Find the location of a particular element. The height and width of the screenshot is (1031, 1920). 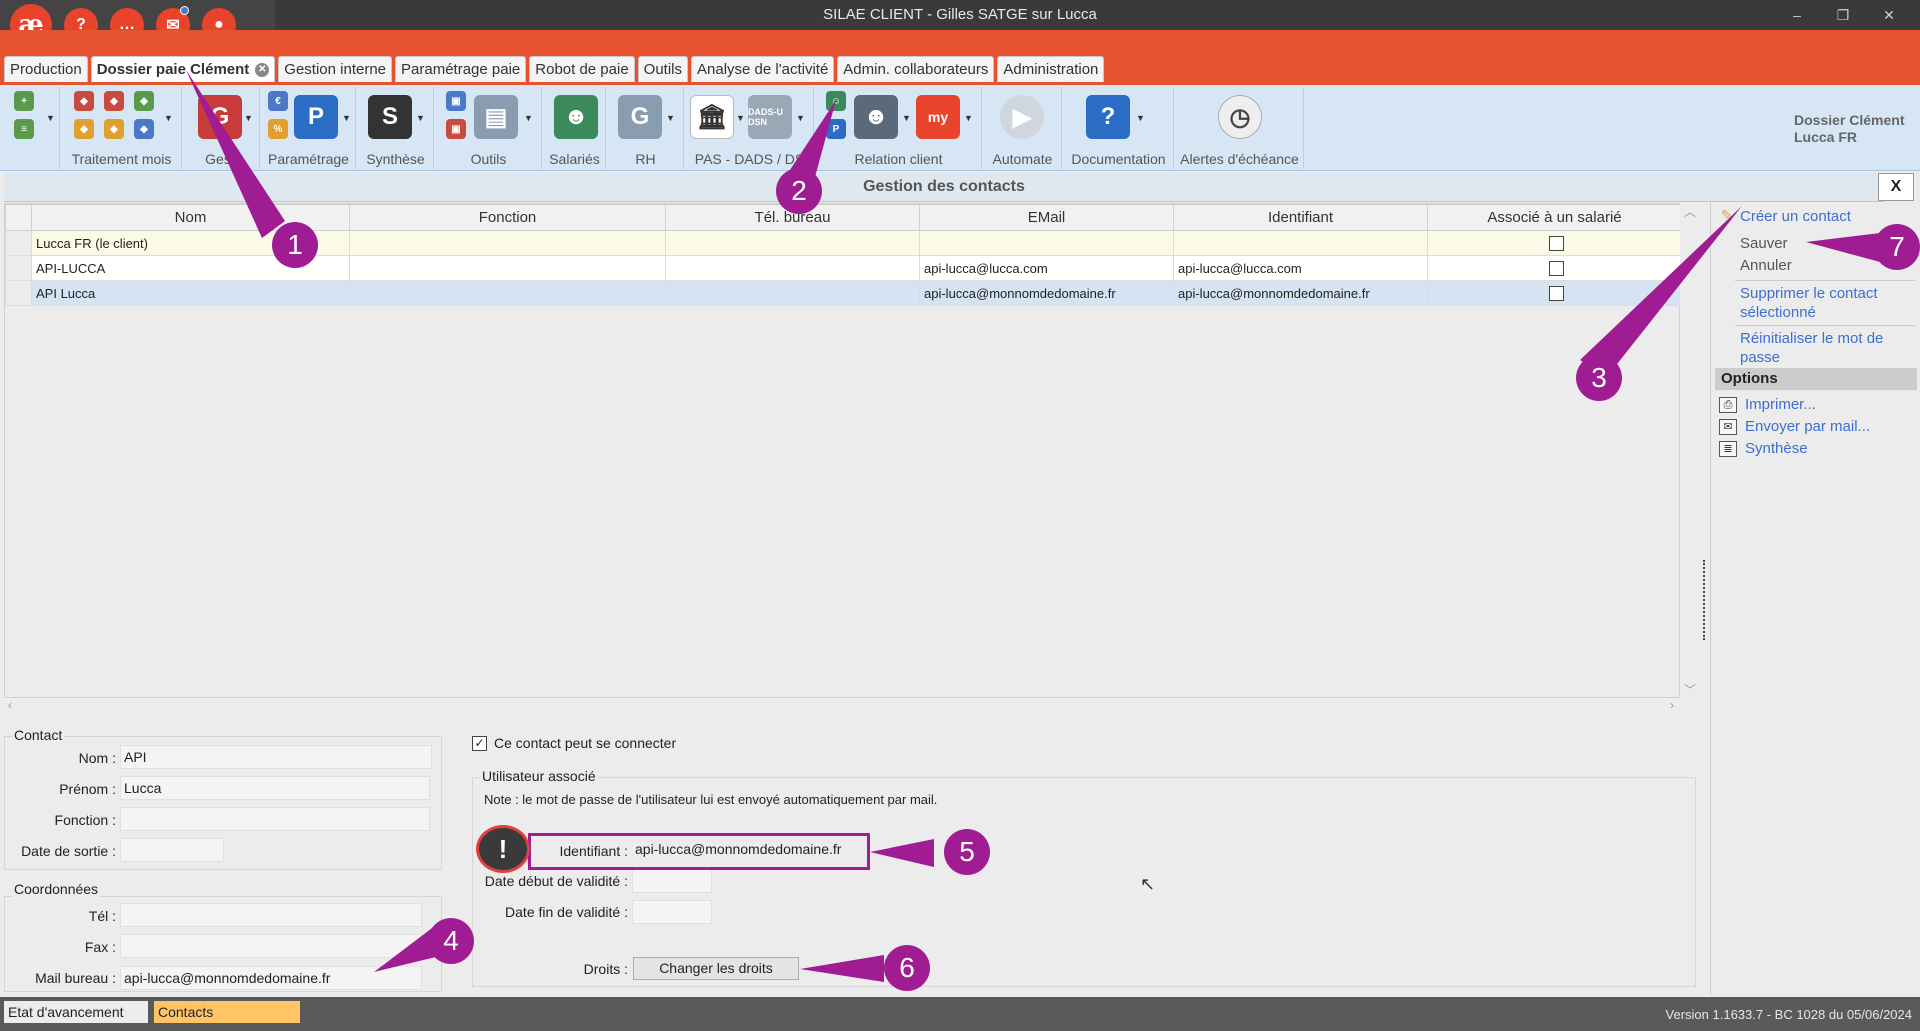

close-section-button: X is located at coordinates (1896, 187).